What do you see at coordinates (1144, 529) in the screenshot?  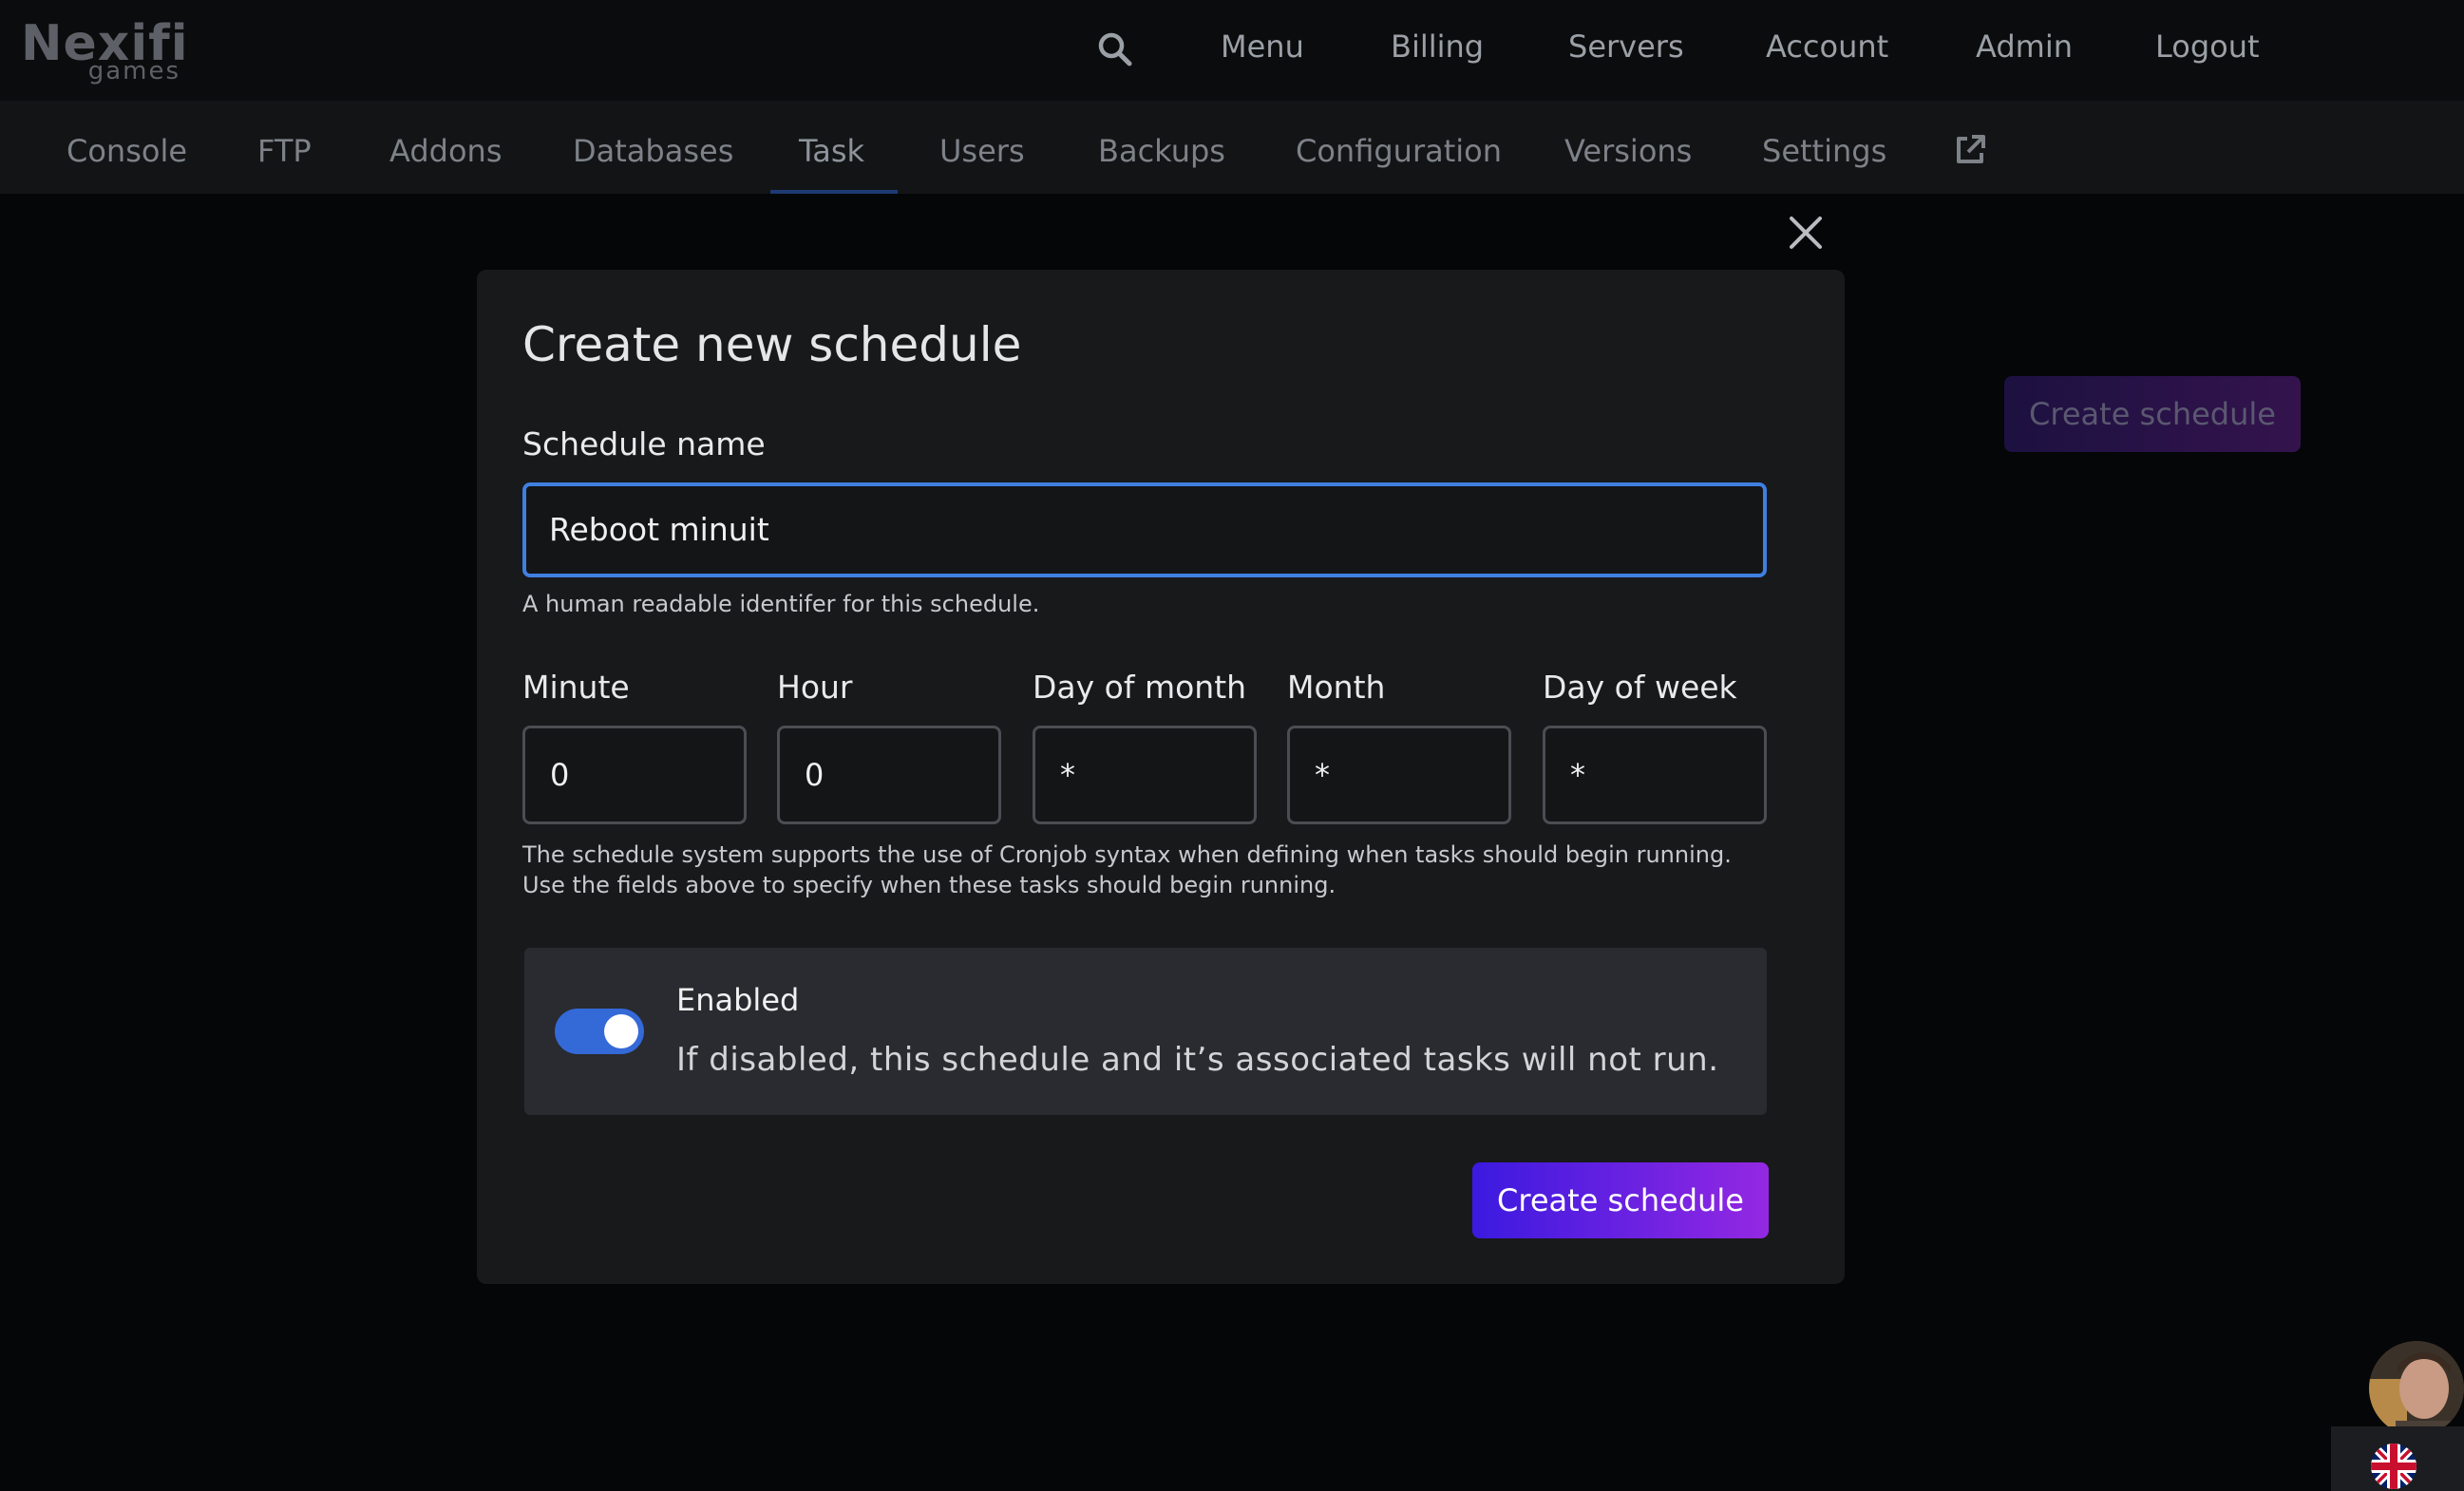 I see `schedule-name-input: Reboot minuit` at bounding box center [1144, 529].